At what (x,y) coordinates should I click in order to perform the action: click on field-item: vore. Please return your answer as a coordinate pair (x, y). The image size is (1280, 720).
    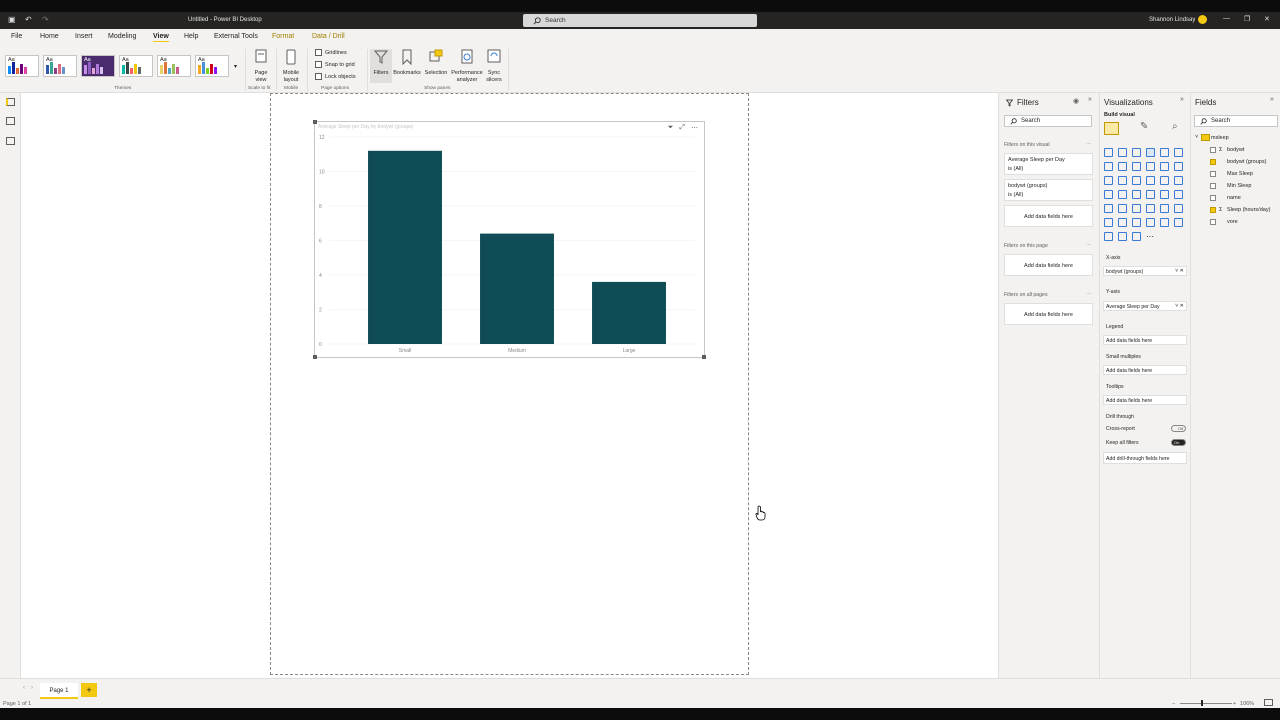
    Looking at the image, I should click on (1224, 222).